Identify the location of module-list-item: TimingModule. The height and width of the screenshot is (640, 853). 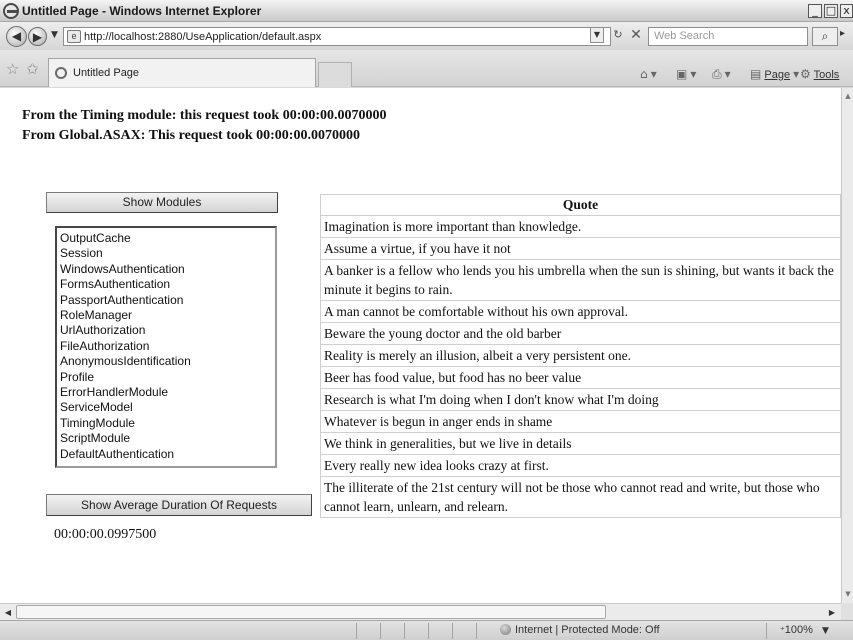
(167, 423).